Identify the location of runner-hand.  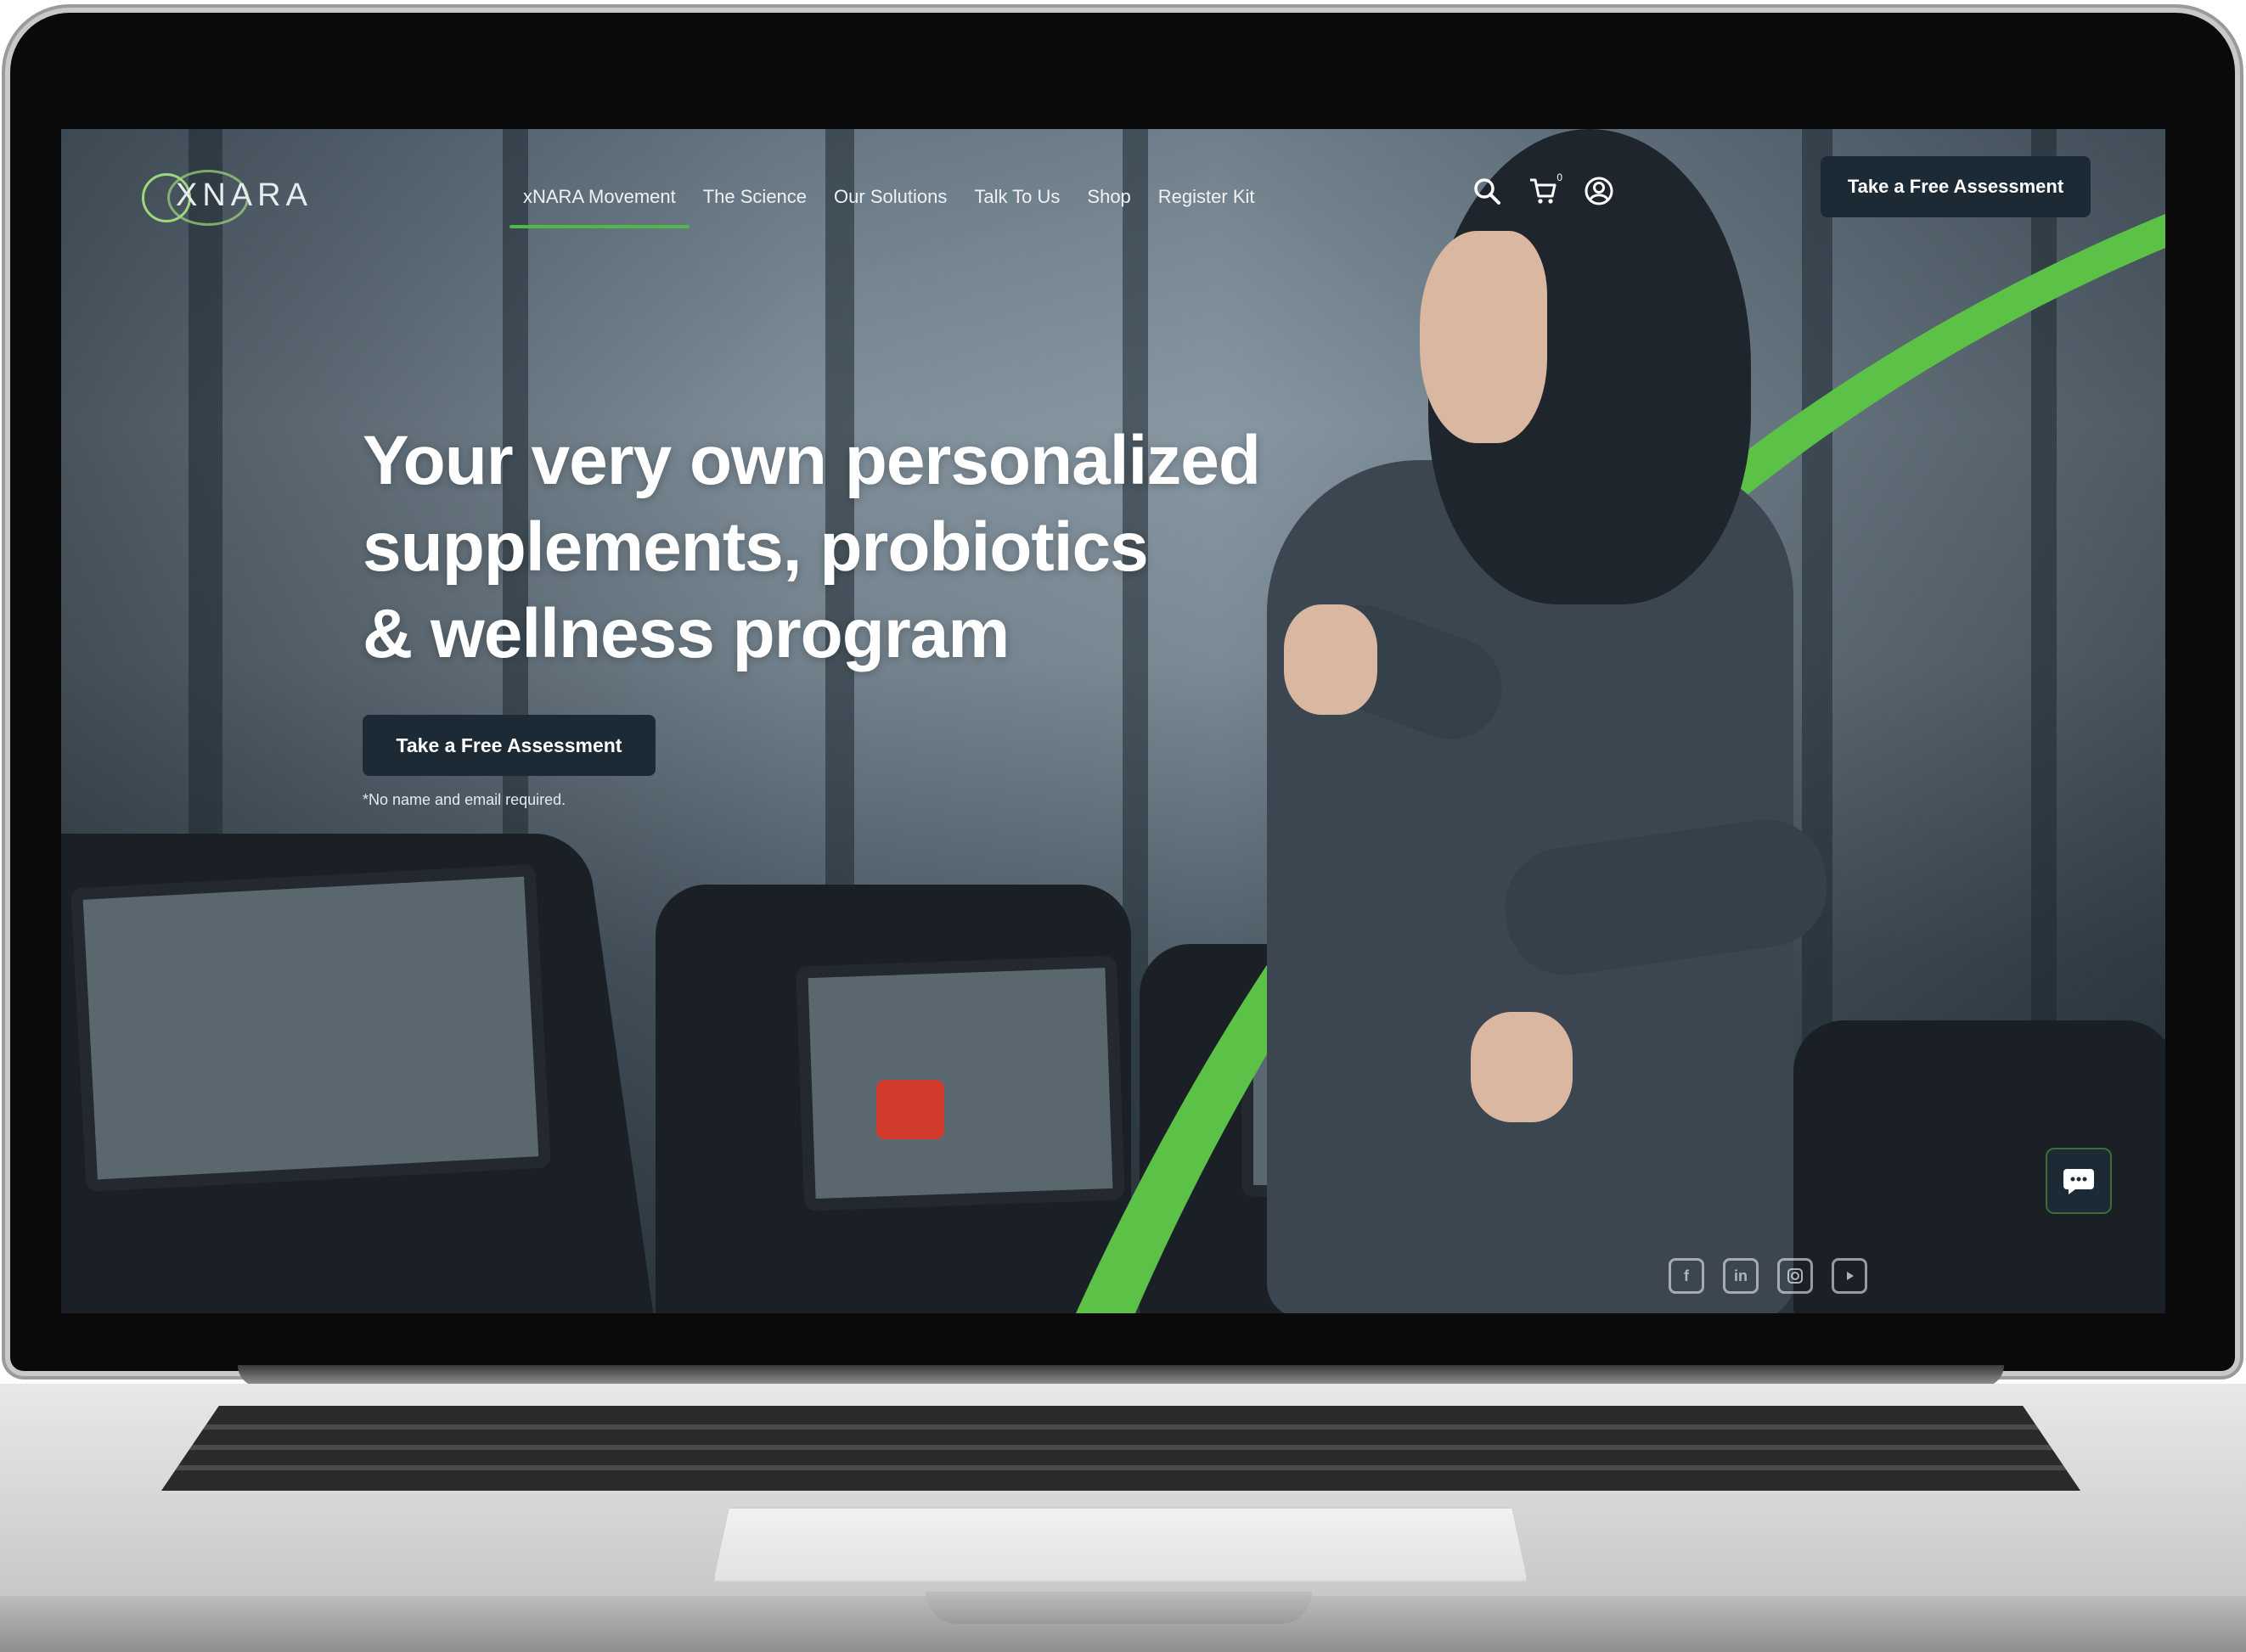
(1522, 1067).